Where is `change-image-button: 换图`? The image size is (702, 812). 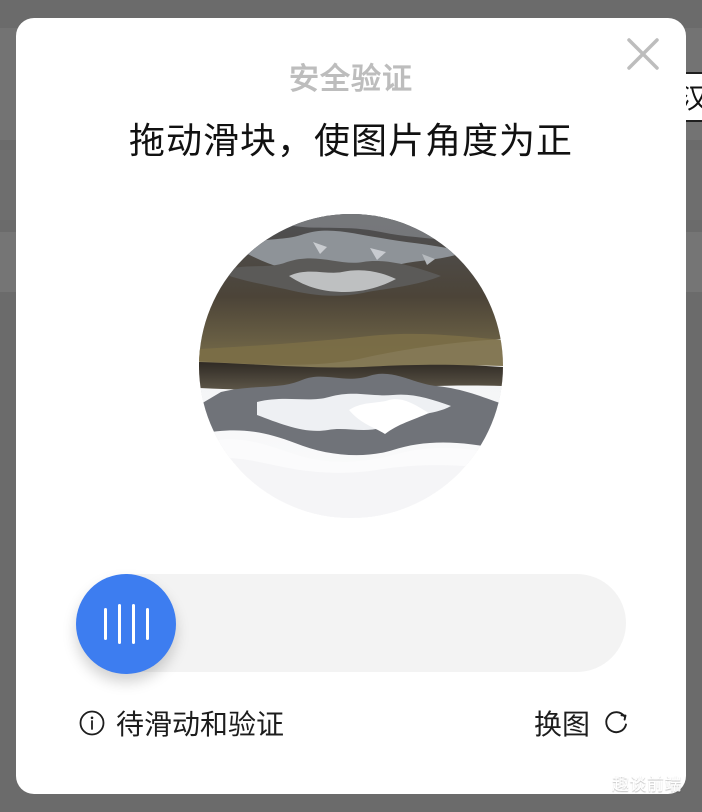
change-image-button: 换图 is located at coordinates (583, 723).